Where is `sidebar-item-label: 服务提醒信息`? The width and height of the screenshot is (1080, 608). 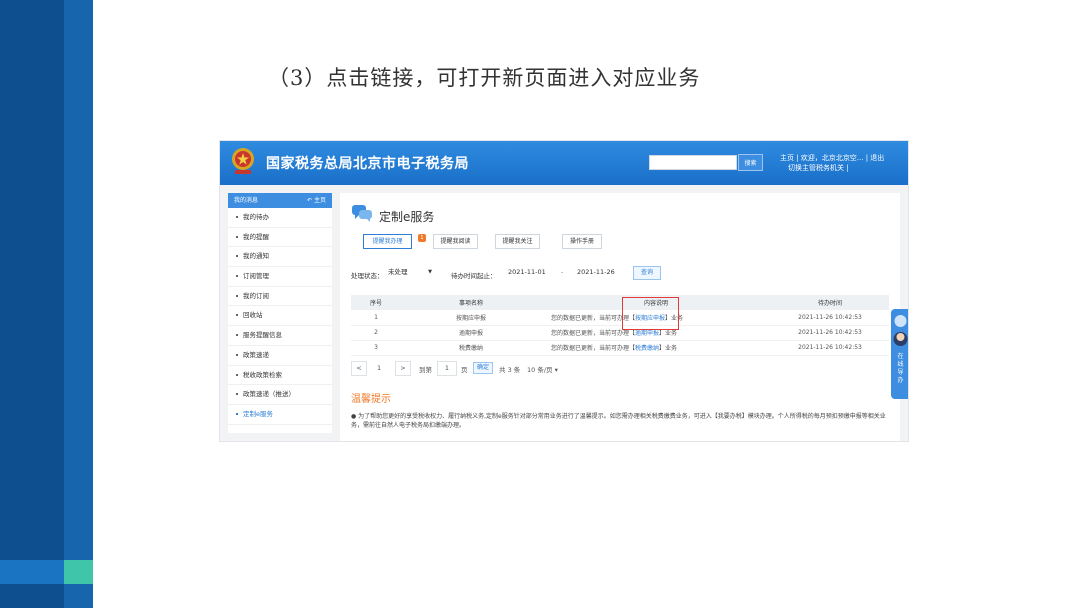 sidebar-item-label: 服务提醒信息 is located at coordinates (262, 335).